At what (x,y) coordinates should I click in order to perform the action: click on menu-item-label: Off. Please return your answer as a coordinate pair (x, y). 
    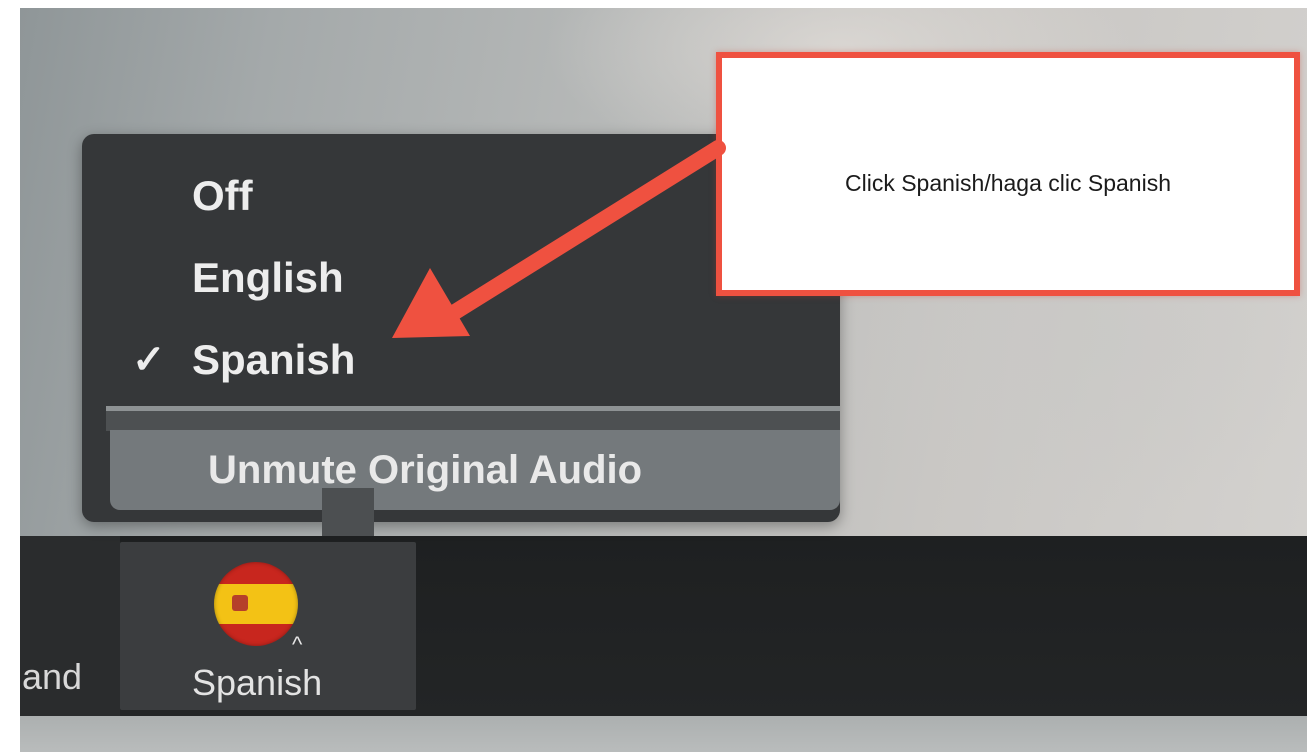
    Looking at the image, I should click on (222, 195).